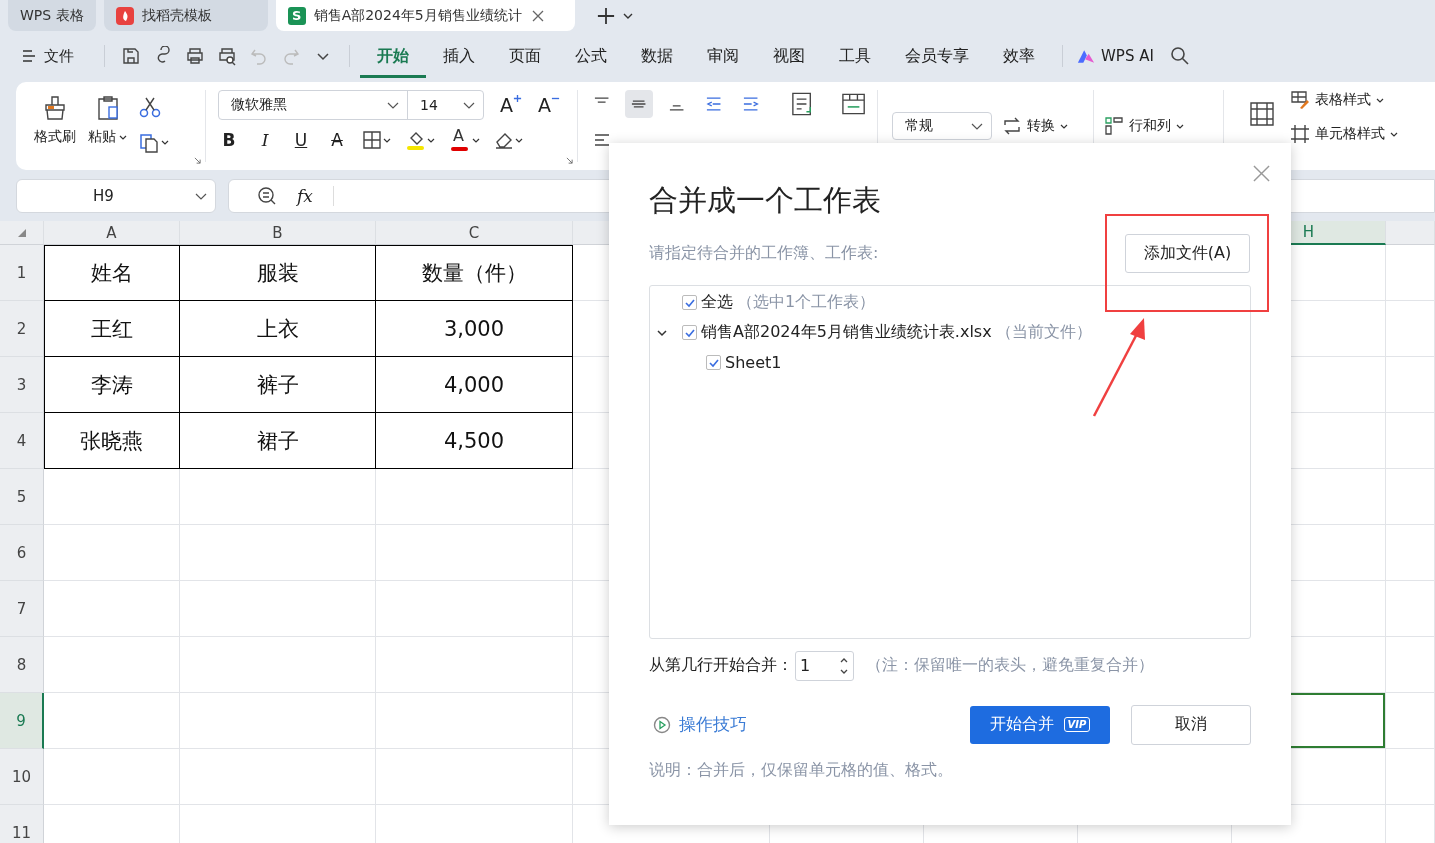 The height and width of the screenshot is (843, 1435). I want to click on row-header: 8, so click(22, 665).